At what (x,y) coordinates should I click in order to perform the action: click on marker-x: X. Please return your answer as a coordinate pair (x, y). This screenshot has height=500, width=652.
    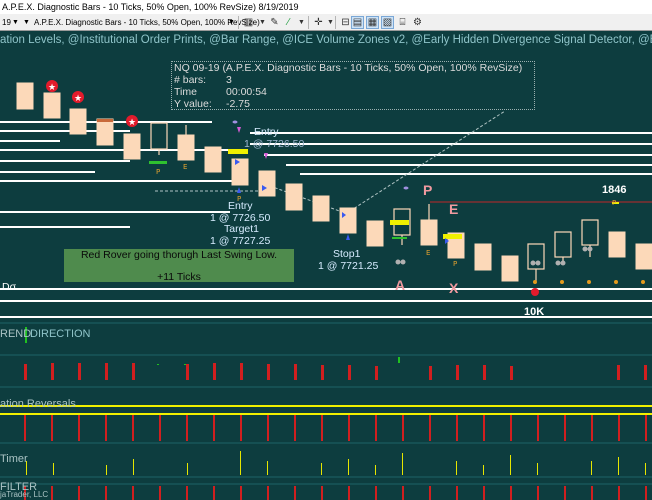
    Looking at the image, I should click on (454, 288).